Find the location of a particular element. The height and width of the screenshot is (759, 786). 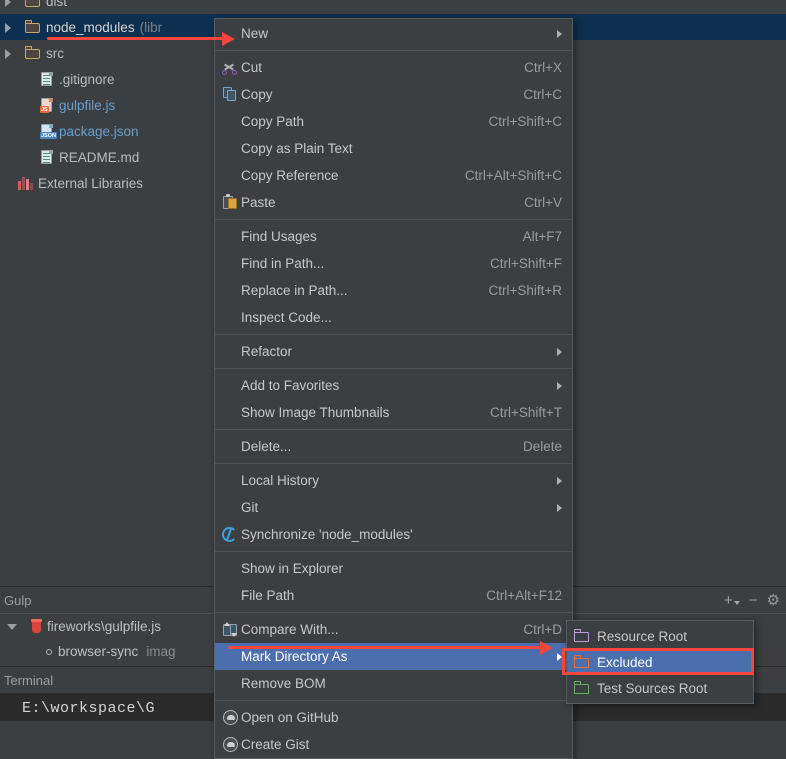

menu-item-label: Create Gist is located at coordinates (275, 744).